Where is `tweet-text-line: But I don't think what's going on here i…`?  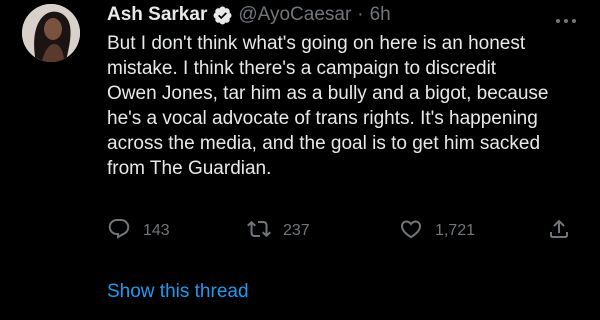 tweet-text-line: But I don't think what's going on here i… is located at coordinates (316, 43).